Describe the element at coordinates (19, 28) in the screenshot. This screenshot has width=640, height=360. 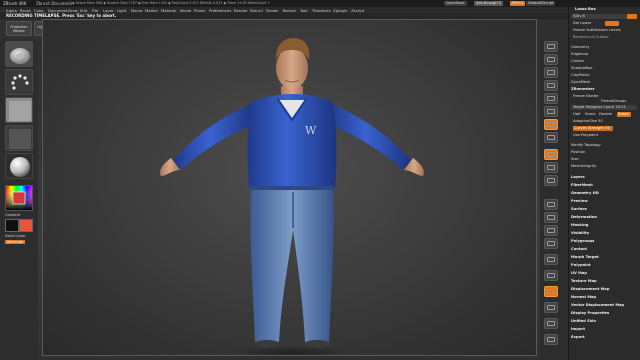
I see `projection-master-button: Projection Master` at that location.